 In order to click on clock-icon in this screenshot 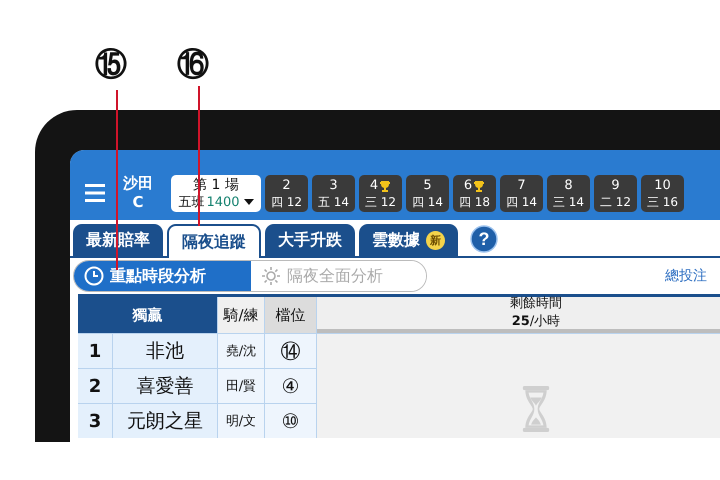, I will do `click(94, 276)`.